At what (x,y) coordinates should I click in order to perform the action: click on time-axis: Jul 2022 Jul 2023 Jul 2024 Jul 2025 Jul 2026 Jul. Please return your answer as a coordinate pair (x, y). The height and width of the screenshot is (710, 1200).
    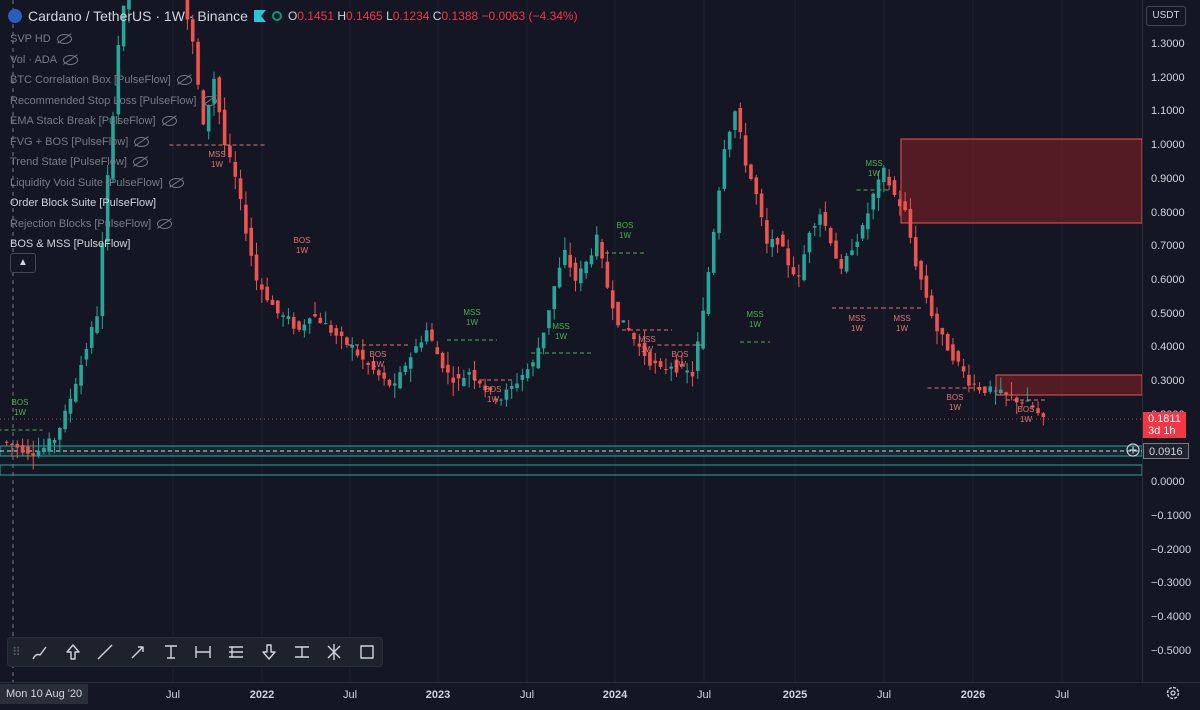
    Looking at the image, I should click on (600, 696).